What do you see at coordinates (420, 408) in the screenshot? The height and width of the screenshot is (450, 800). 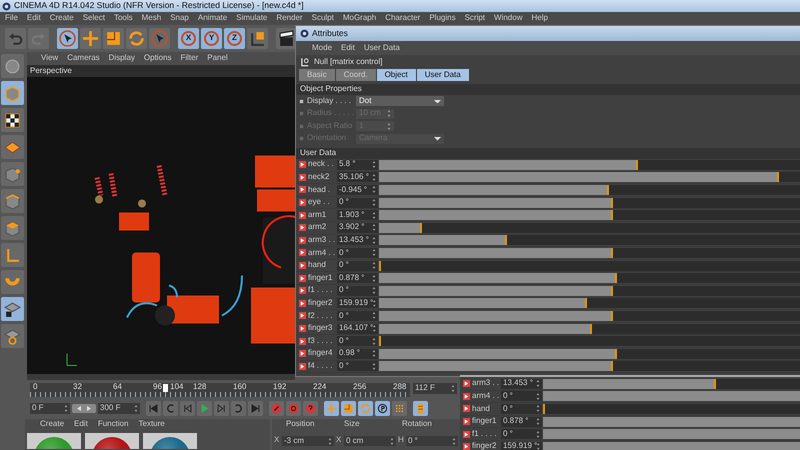 I see `timeline-button` at bounding box center [420, 408].